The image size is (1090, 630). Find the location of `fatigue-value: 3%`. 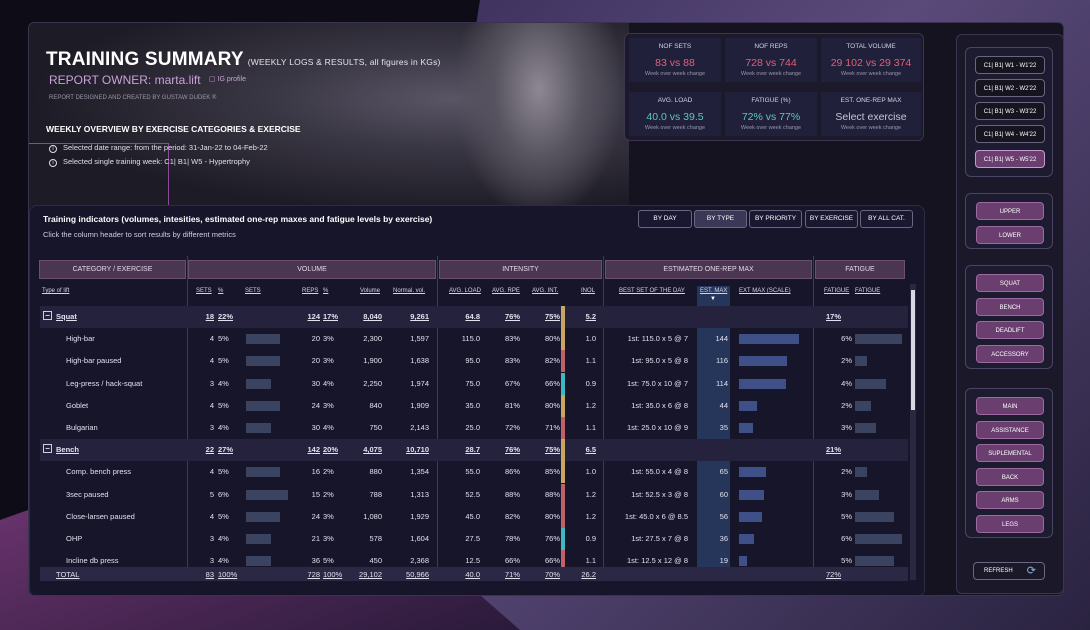

fatigue-value: 3% is located at coordinates (846, 427).